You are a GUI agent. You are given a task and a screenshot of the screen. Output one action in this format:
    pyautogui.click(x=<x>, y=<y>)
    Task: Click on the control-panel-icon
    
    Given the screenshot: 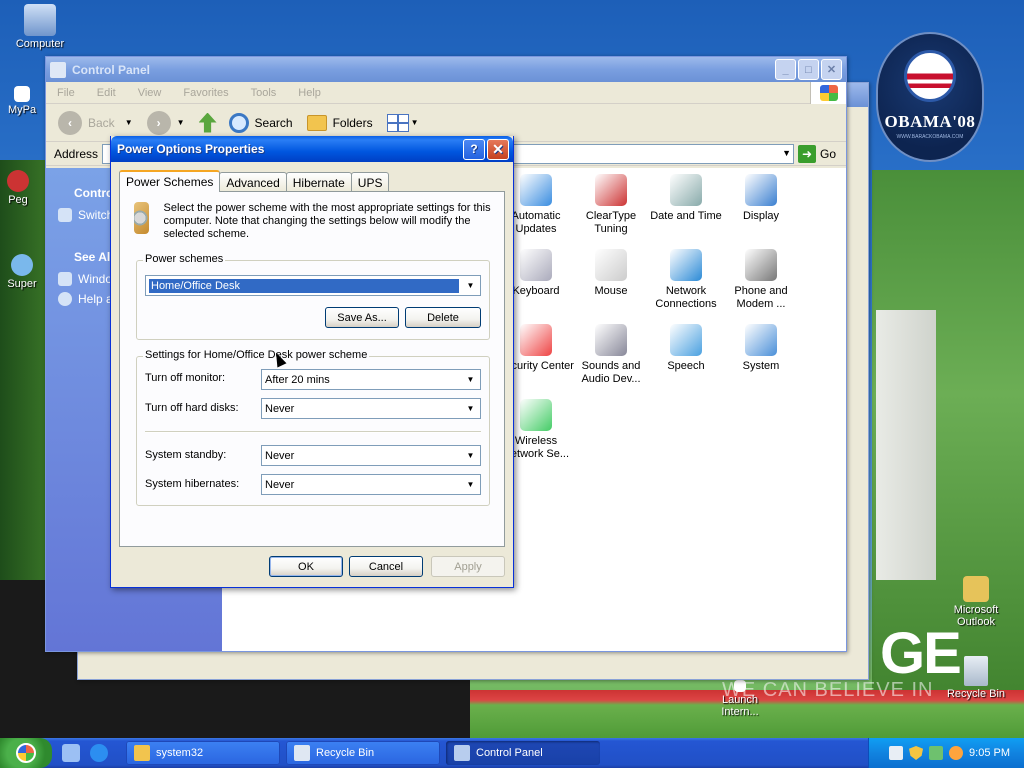 What is the action you would take?
    pyautogui.click(x=58, y=69)
    